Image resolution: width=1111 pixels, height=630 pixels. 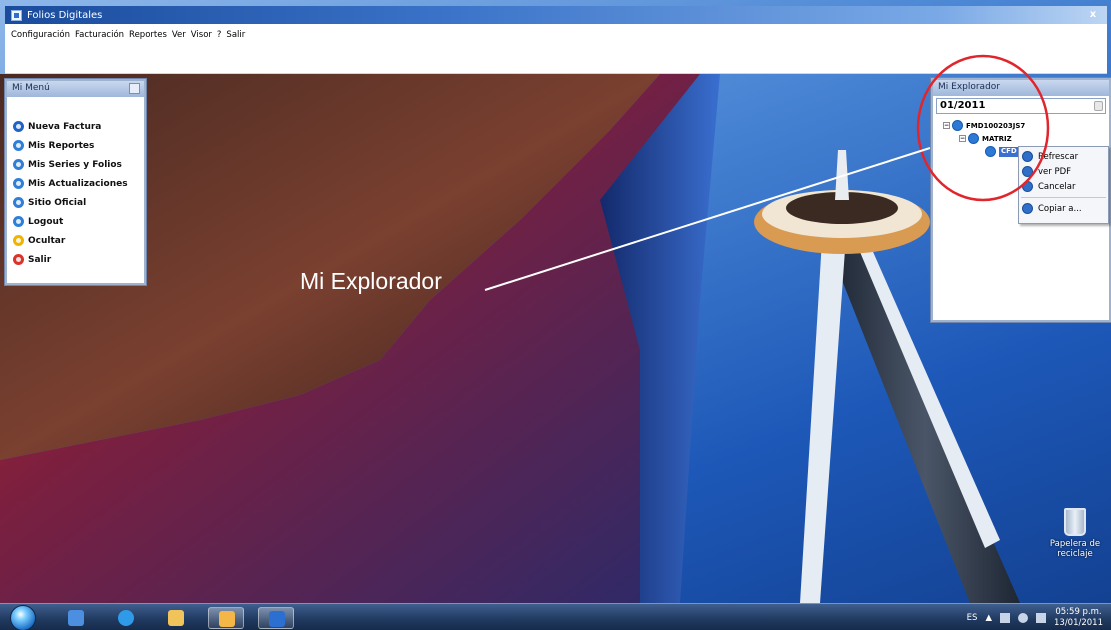 I want to click on show-hidden-icons-icon: ▲, so click(x=988, y=618).